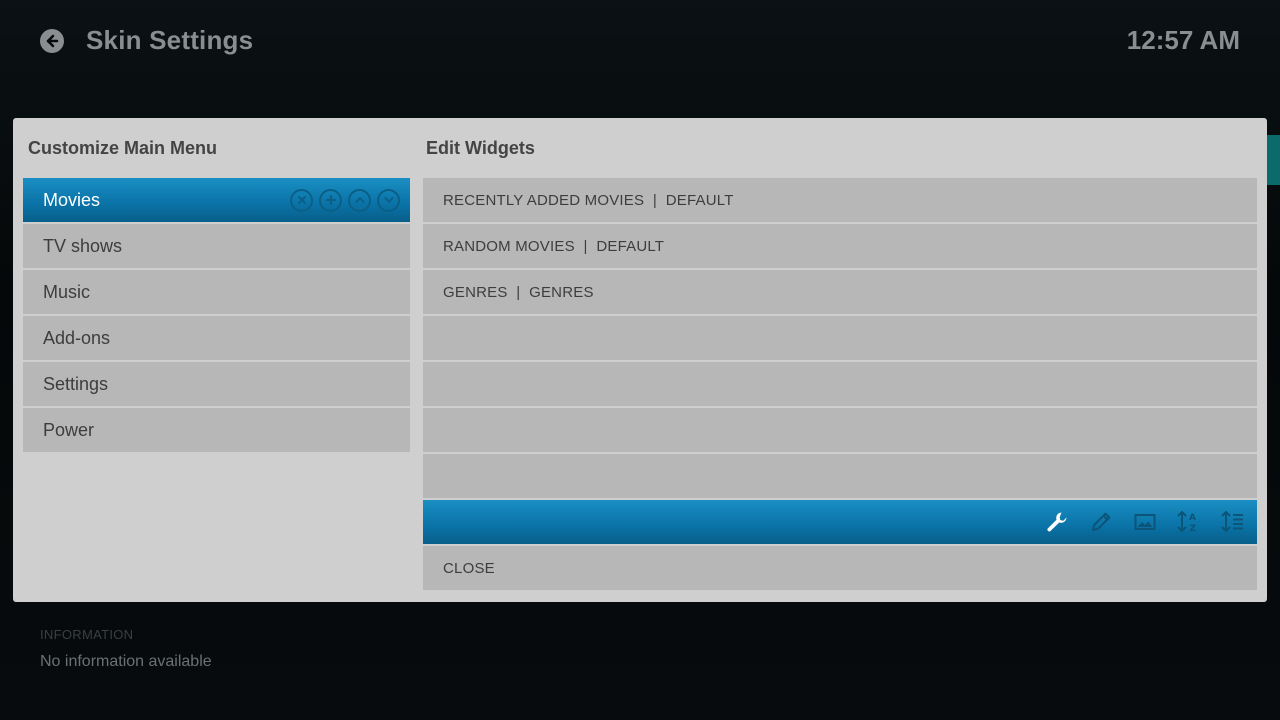  I want to click on clock: 12:57 AM, so click(1183, 40).